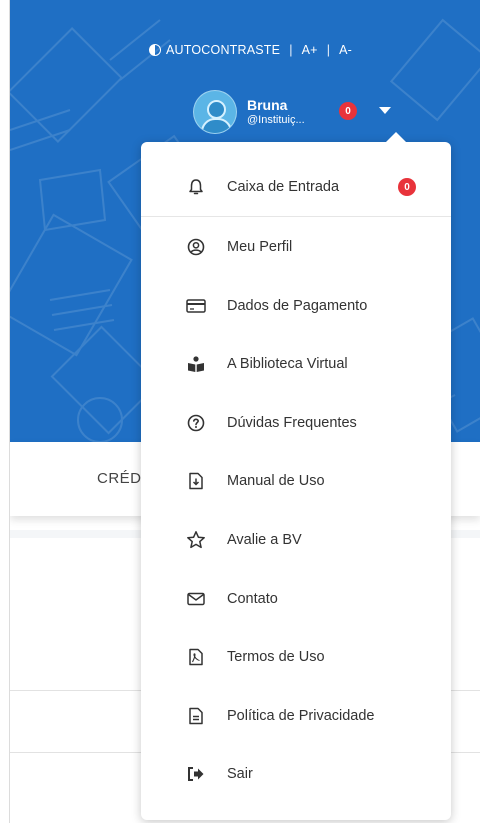  What do you see at coordinates (196, 540) in the screenshot?
I see `star-icon` at bounding box center [196, 540].